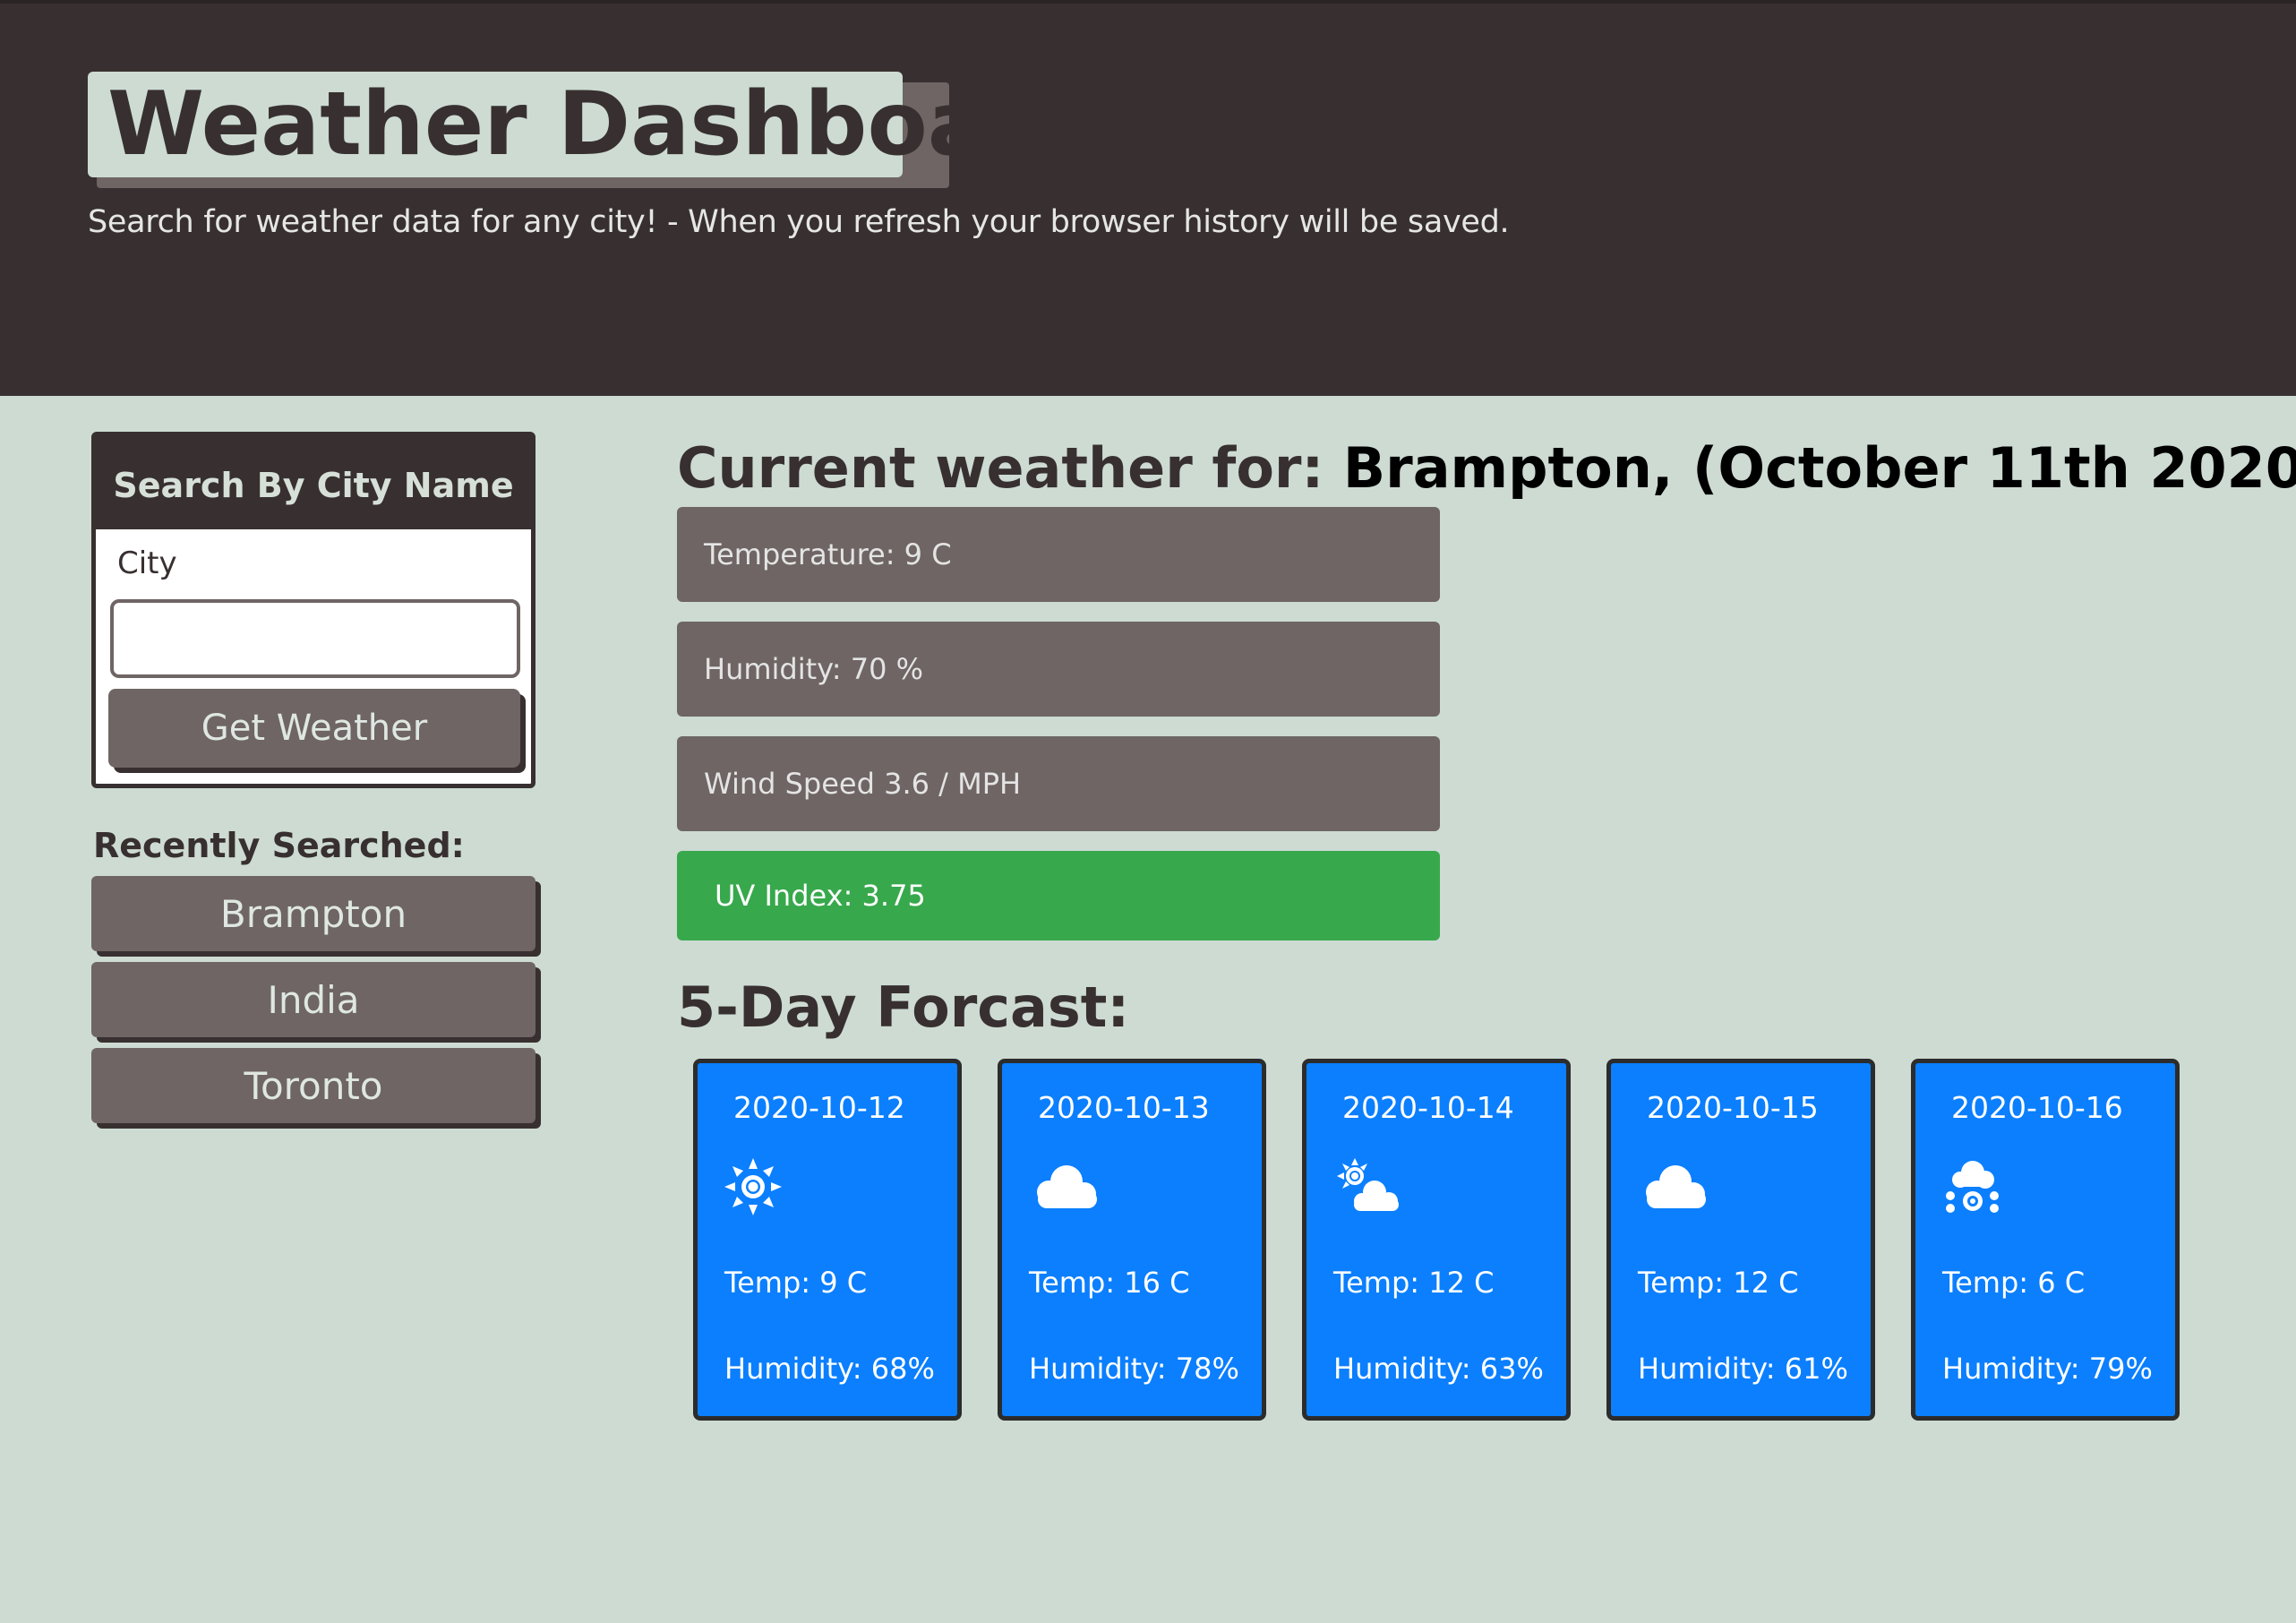  I want to click on forecast-card: 2020-10-12 Temp: 9 C Humidity: 68%, so click(828, 1240).